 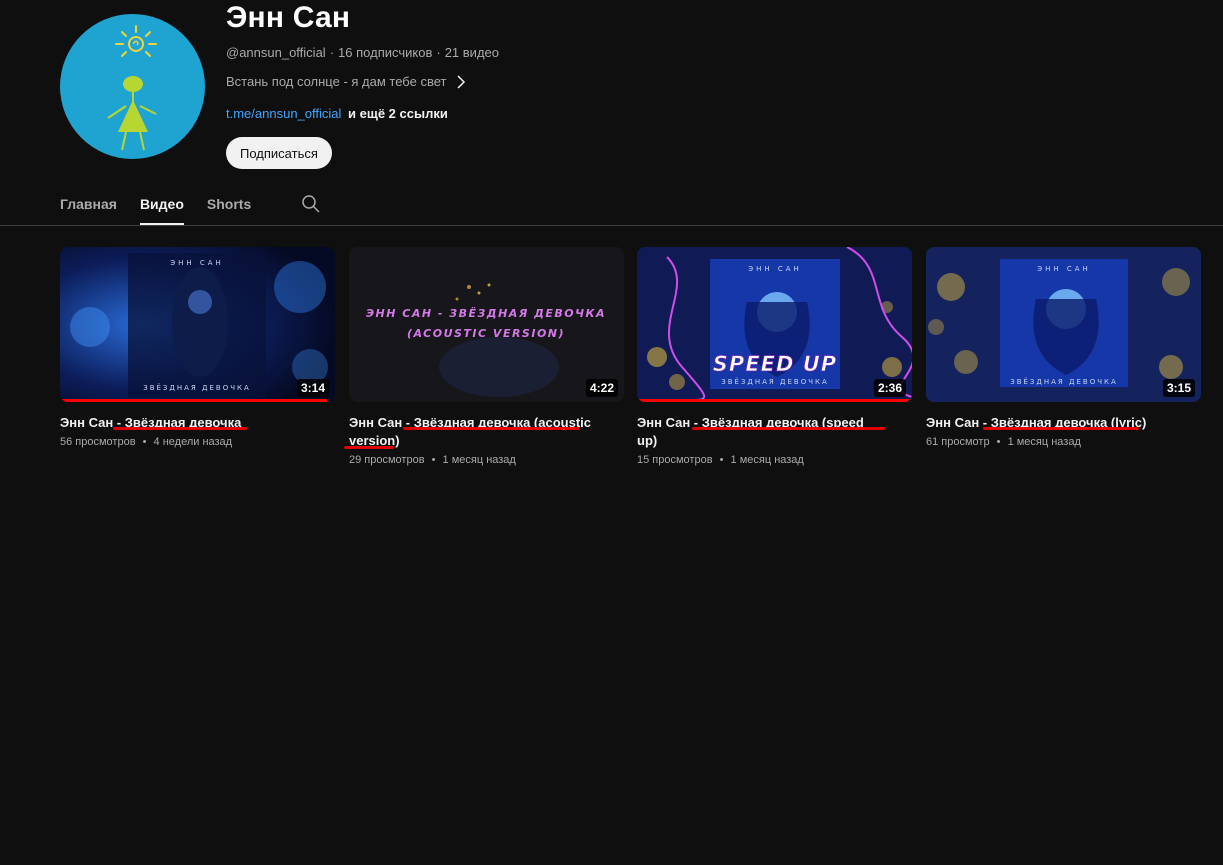 I want to click on video-meta: 61 просмотр • 1 месяц назад, so click(x=1063, y=442).